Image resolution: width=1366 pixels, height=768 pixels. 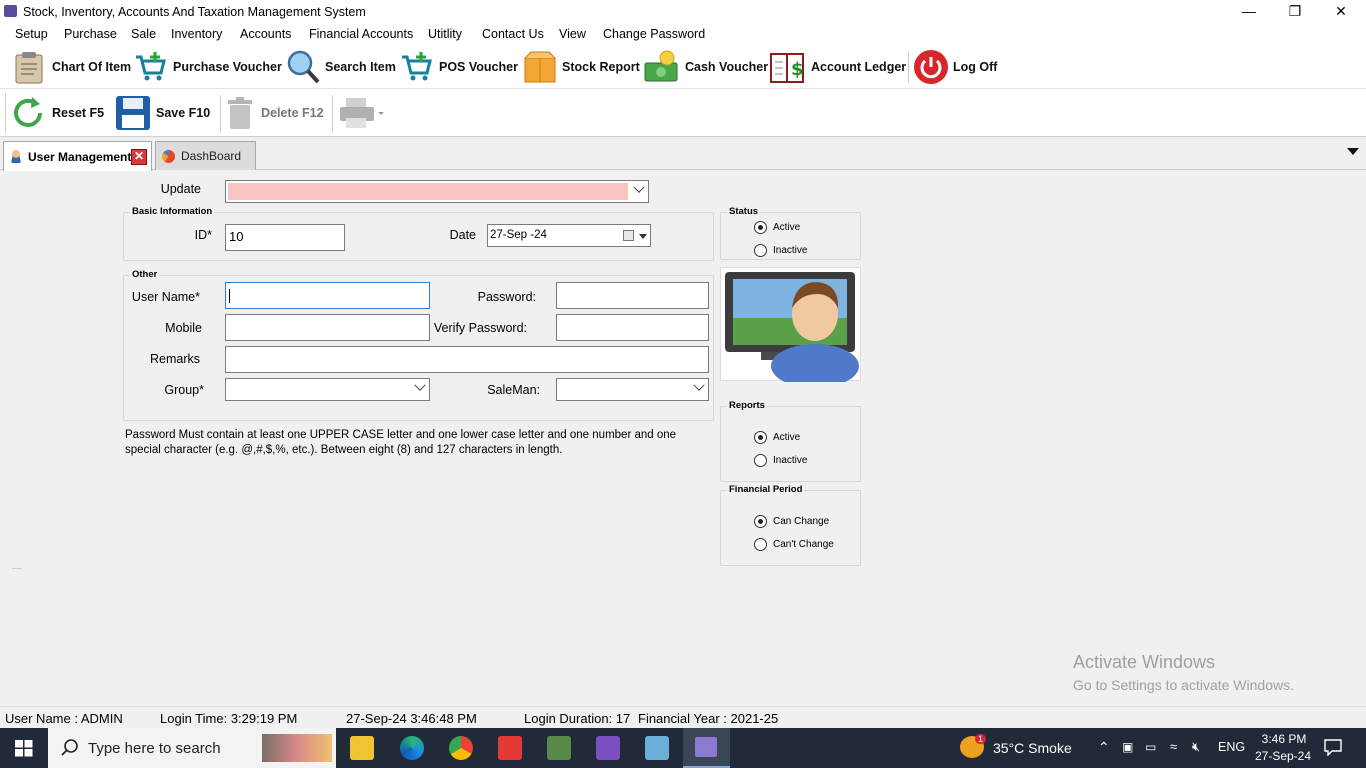 What do you see at coordinates (28, 112) in the screenshot?
I see `refresh-icon` at bounding box center [28, 112].